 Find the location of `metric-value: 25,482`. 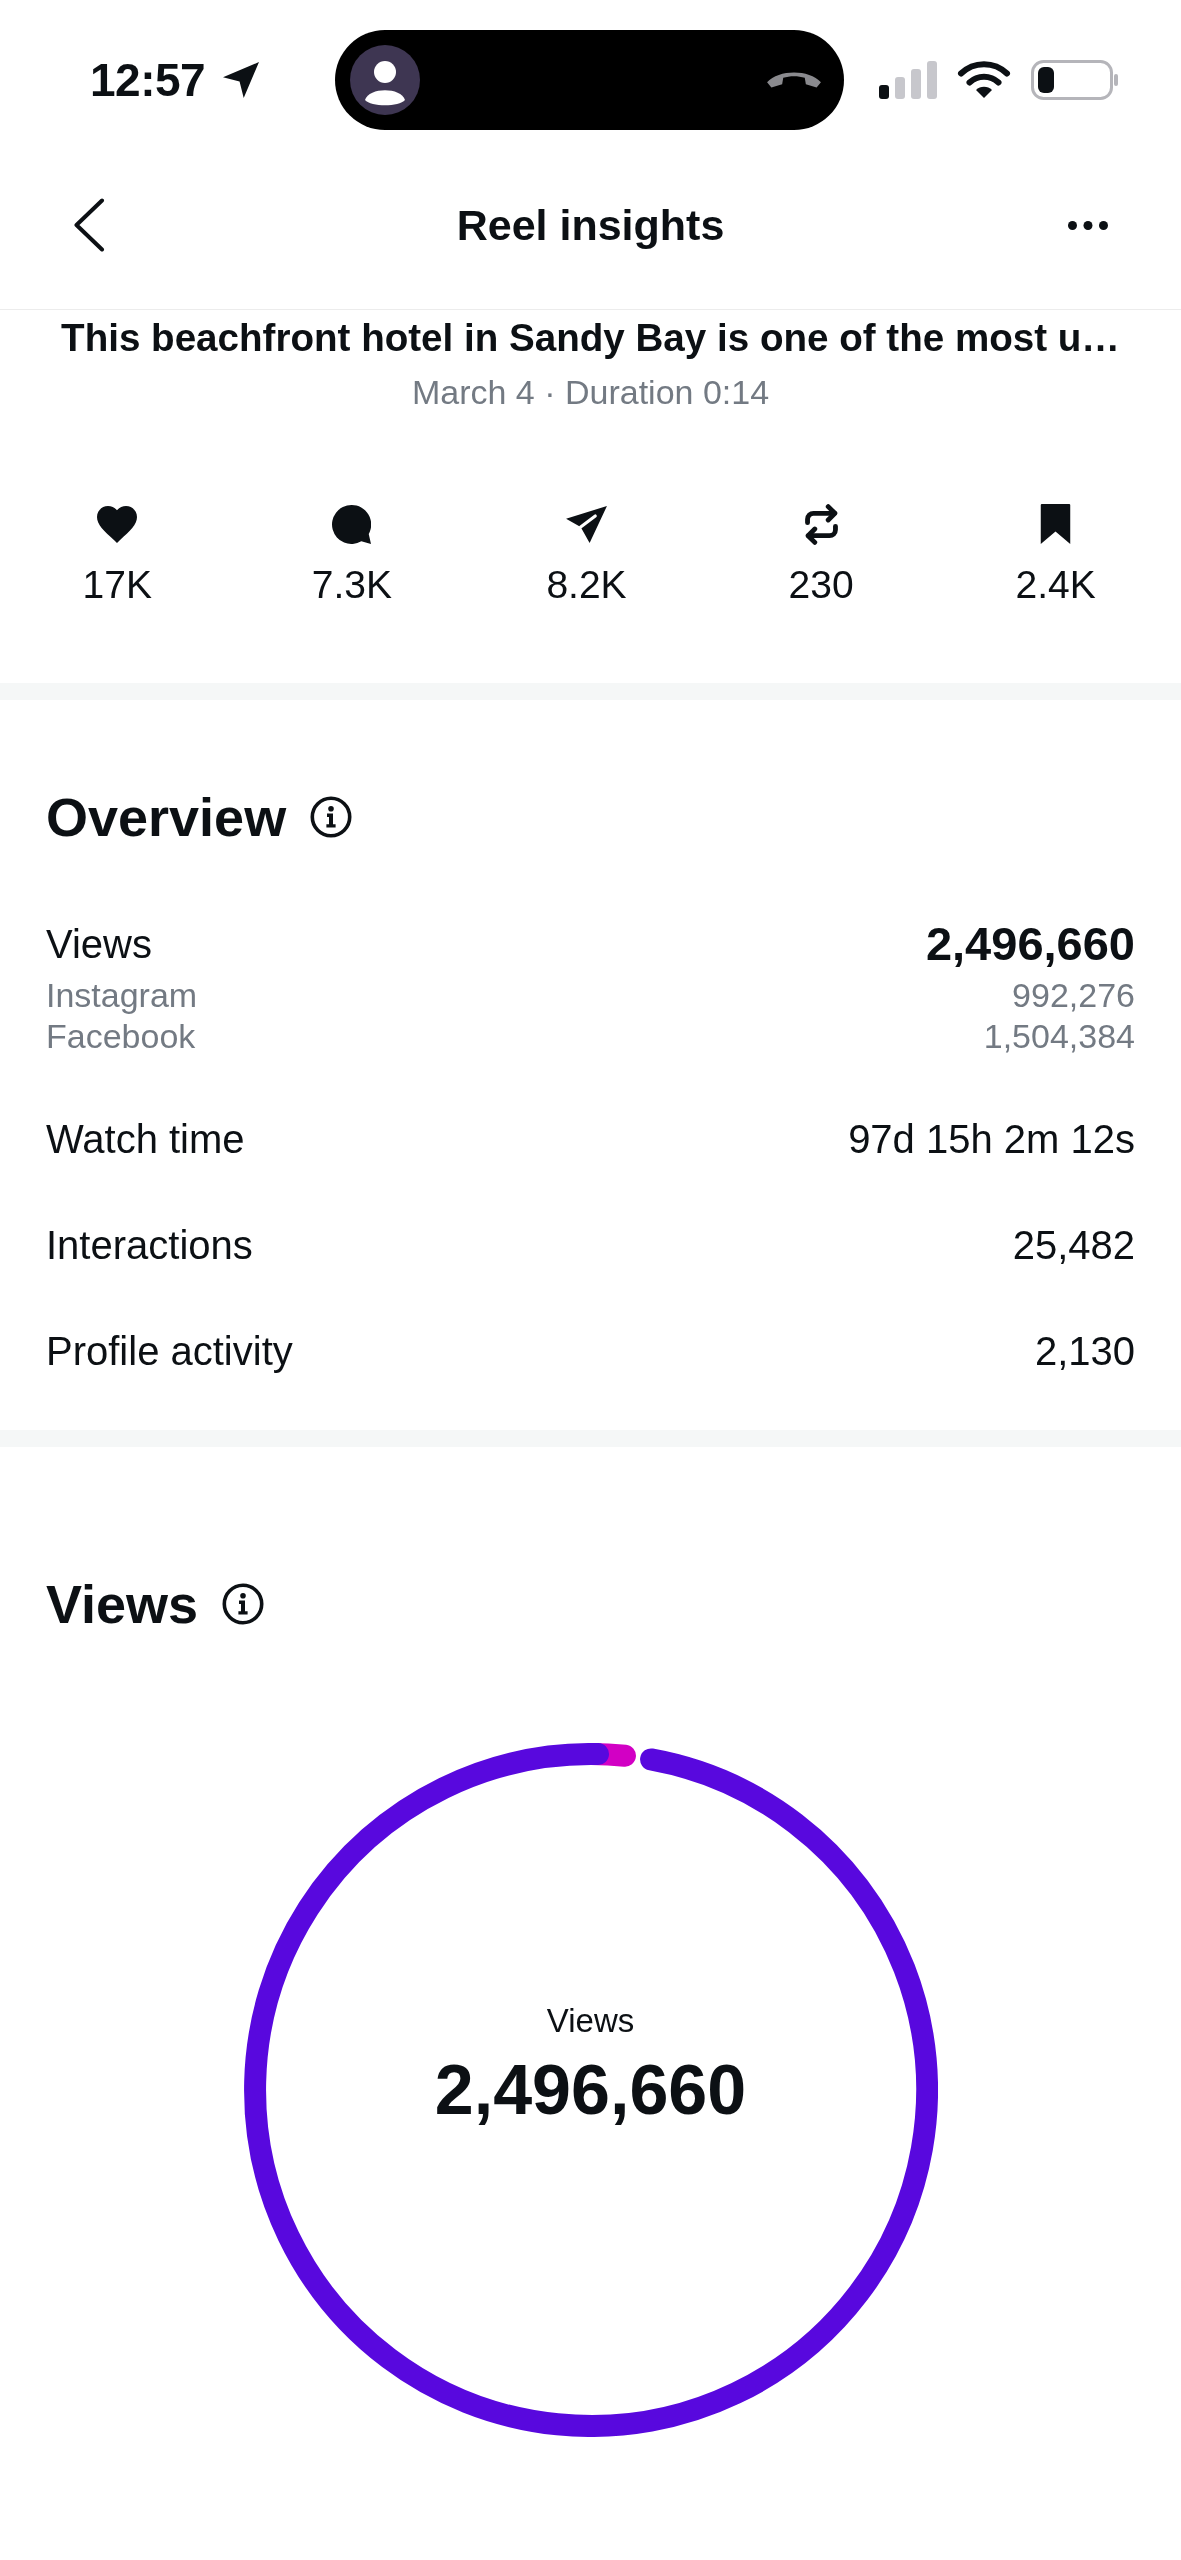

metric-value: 25,482 is located at coordinates (1073, 1245).